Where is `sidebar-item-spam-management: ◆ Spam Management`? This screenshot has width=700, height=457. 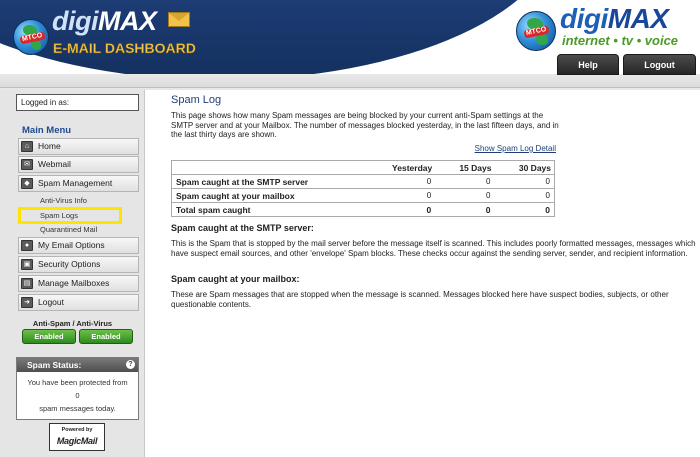 sidebar-item-spam-management: ◆ Spam Management is located at coordinates (78, 183).